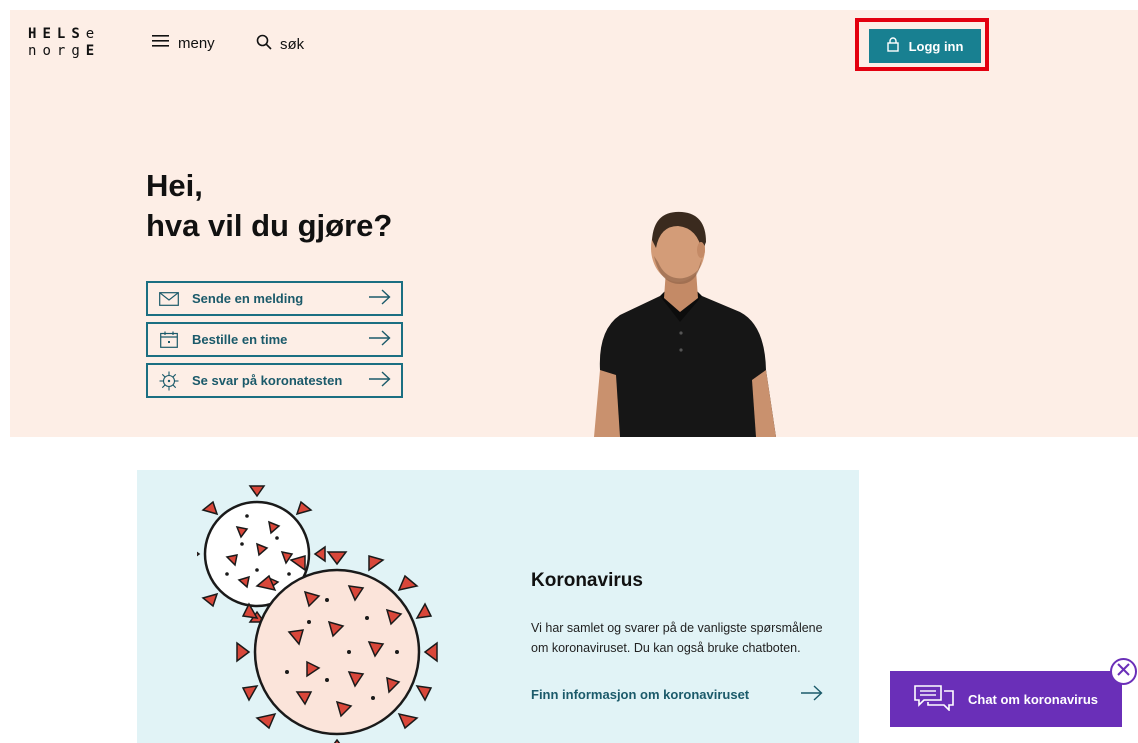  Describe the element at coordinates (248, 298) in the screenshot. I see `send-message-label: Sende en melding` at that location.